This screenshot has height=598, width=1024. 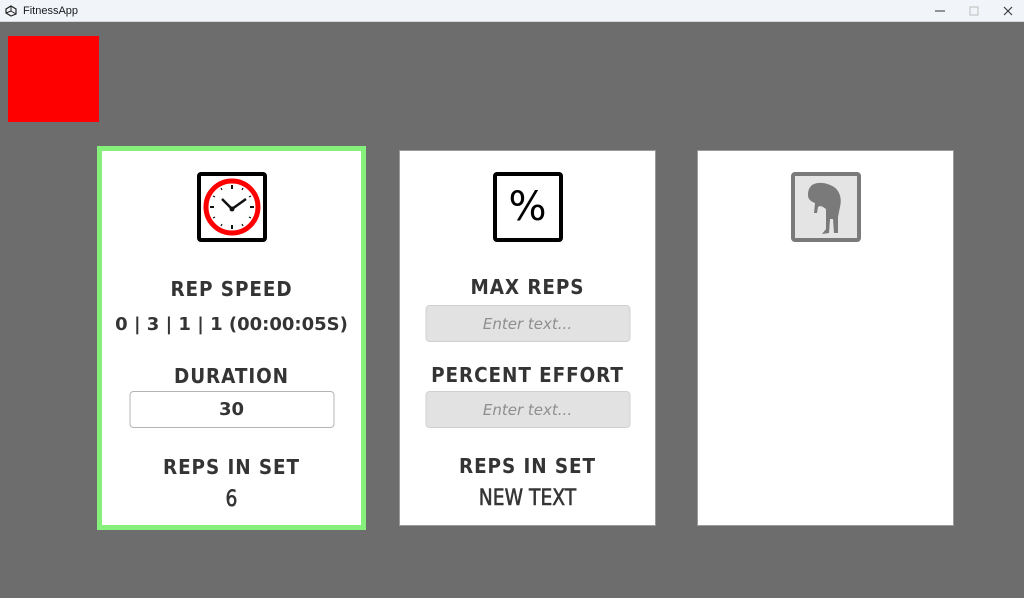 What do you see at coordinates (527, 287) in the screenshot?
I see `max-reps-label: MAX REPS` at bounding box center [527, 287].